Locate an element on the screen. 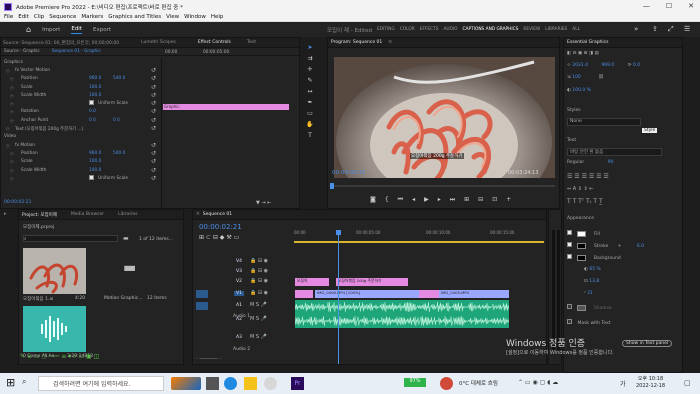  work-area-bar is located at coordinates (419, 242).